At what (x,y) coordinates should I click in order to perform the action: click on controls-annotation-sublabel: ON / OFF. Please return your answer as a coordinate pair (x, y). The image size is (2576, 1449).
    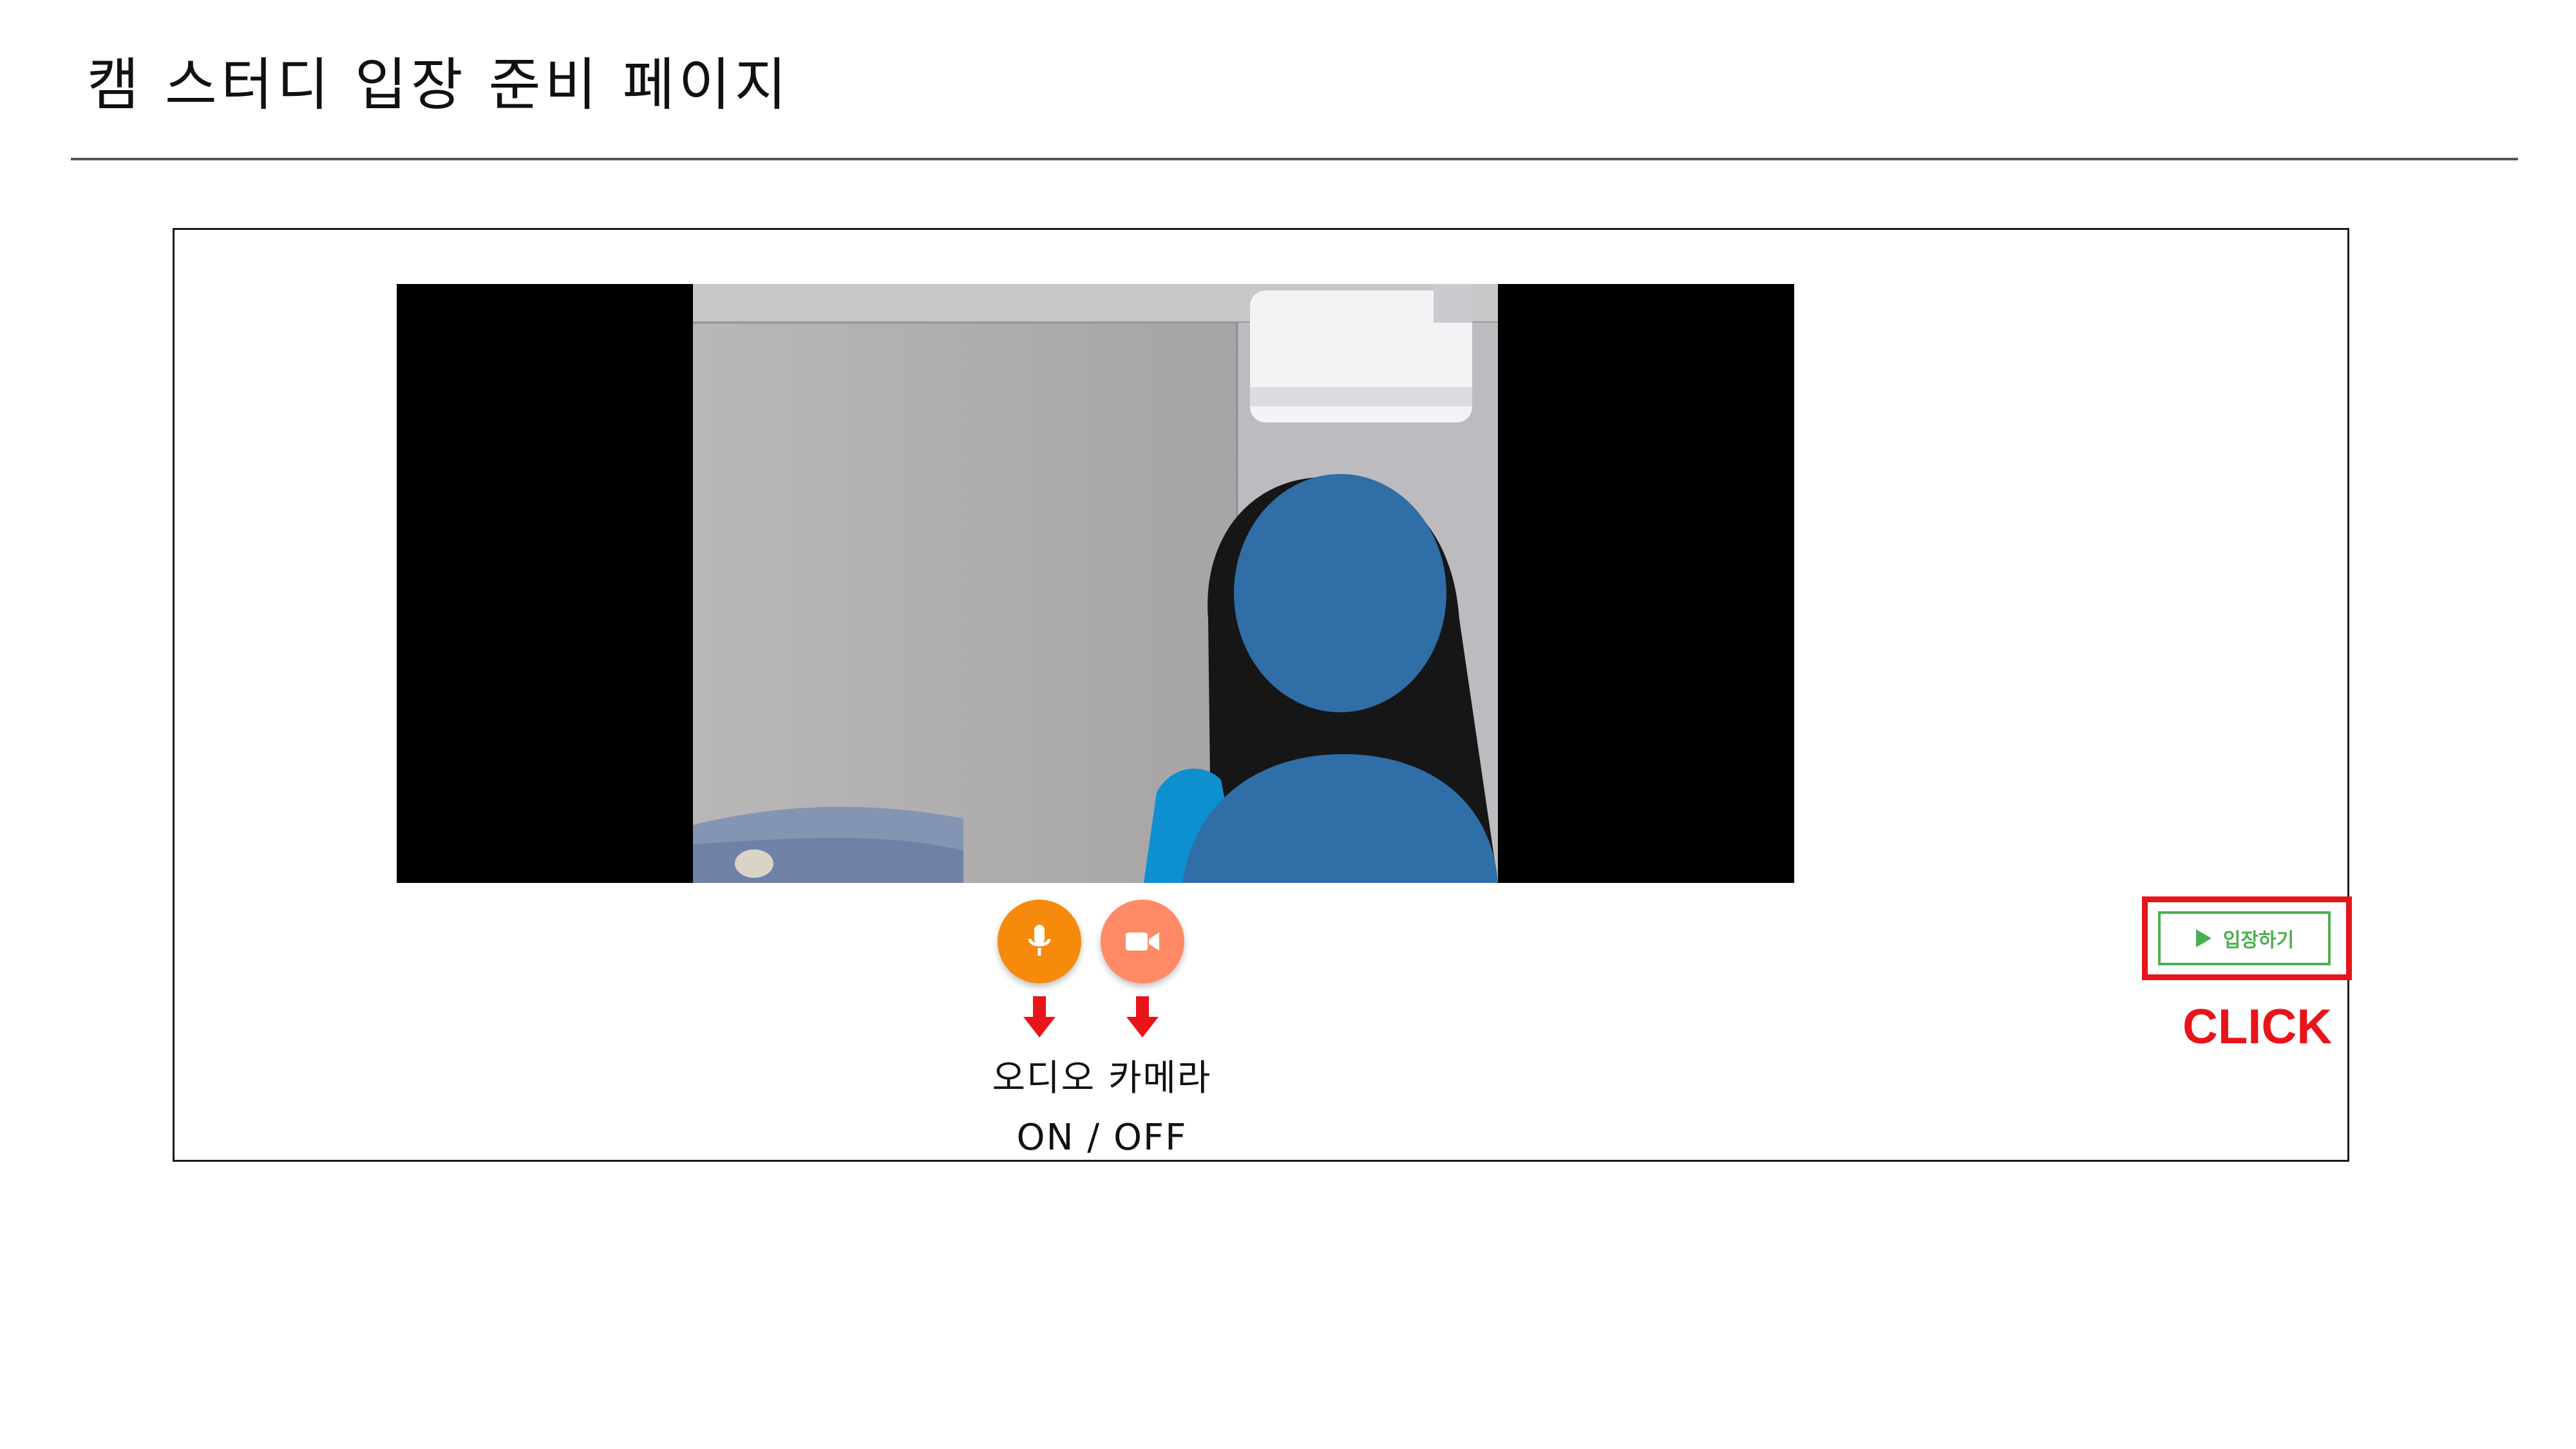
    Looking at the image, I should click on (1102, 1138).